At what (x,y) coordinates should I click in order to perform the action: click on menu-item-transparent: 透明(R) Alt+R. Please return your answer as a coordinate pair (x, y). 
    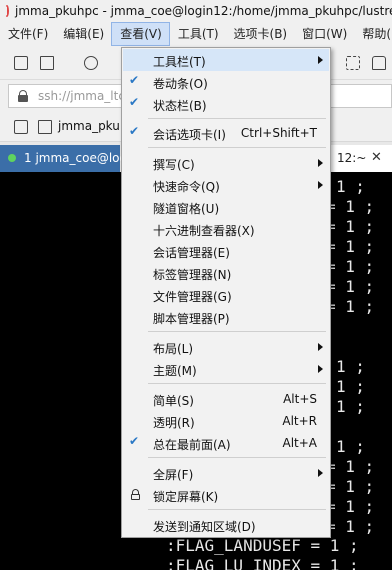
    Looking at the image, I should click on (226, 421).